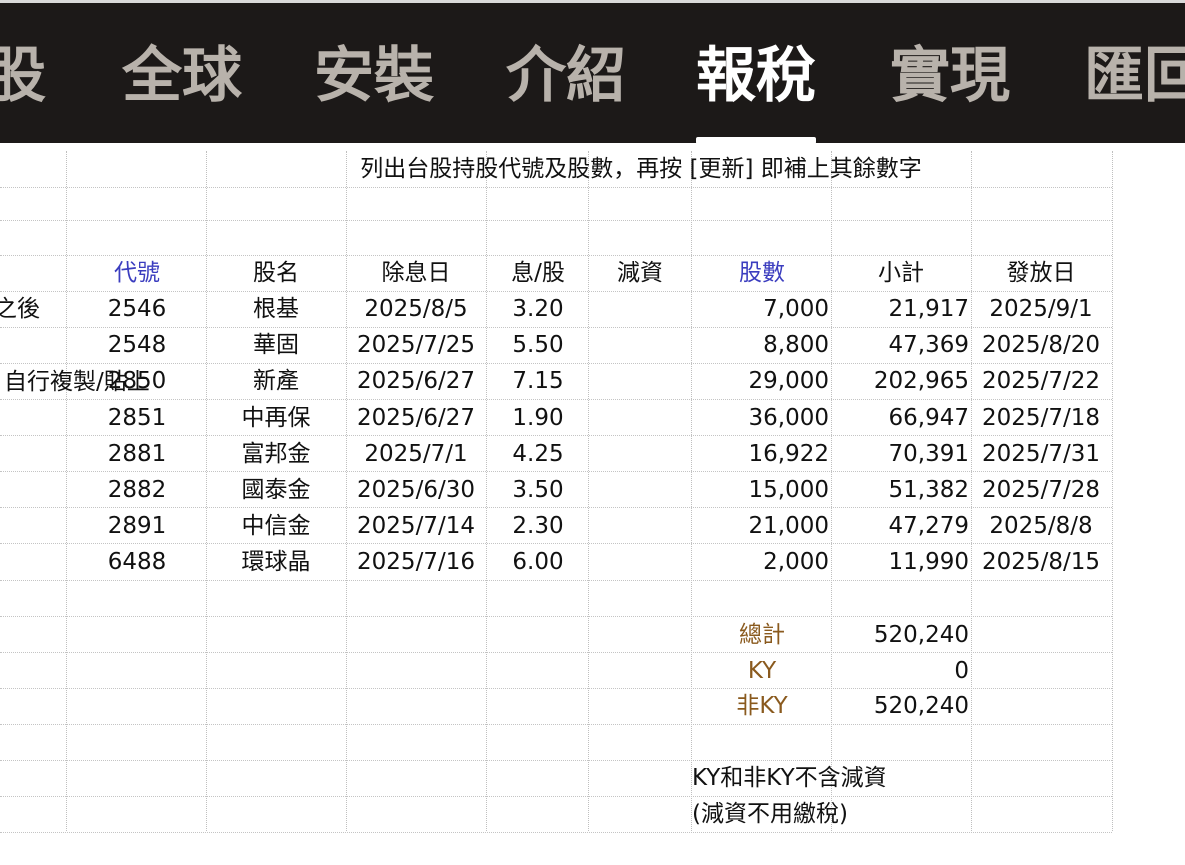 This screenshot has height=865, width=1185. Describe the element at coordinates (538, 309) in the screenshot. I see `cell-dividend: 3.20` at that location.